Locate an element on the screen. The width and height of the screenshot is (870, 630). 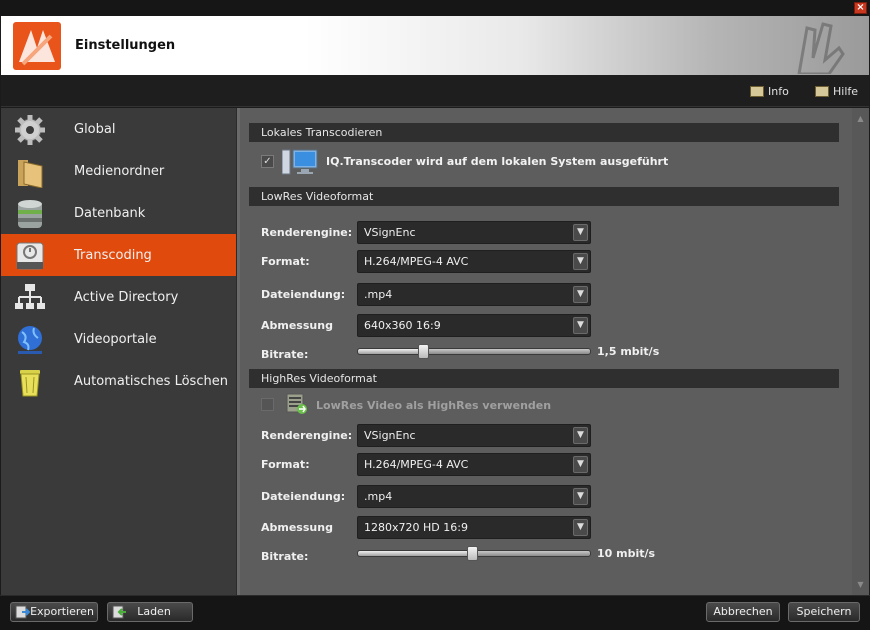
lowres-dimension-value: 640x360 16:9 is located at coordinates (402, 325).